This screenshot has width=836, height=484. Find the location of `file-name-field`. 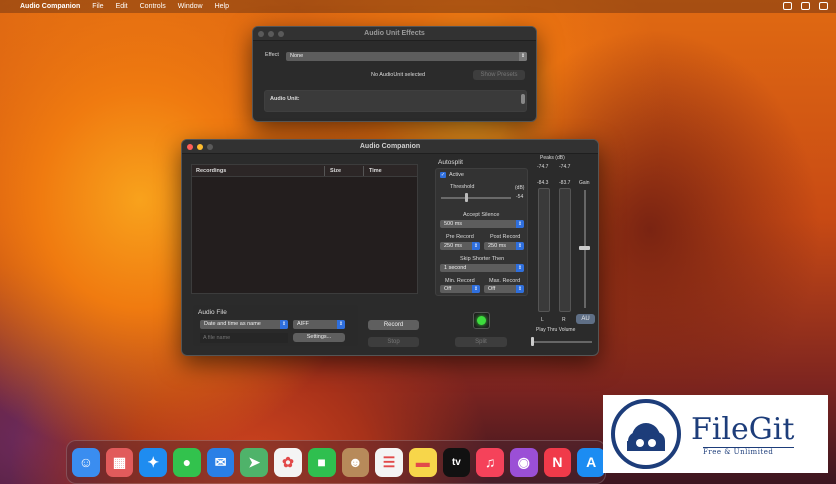

file-name-field is located at coordinates (244, 338).